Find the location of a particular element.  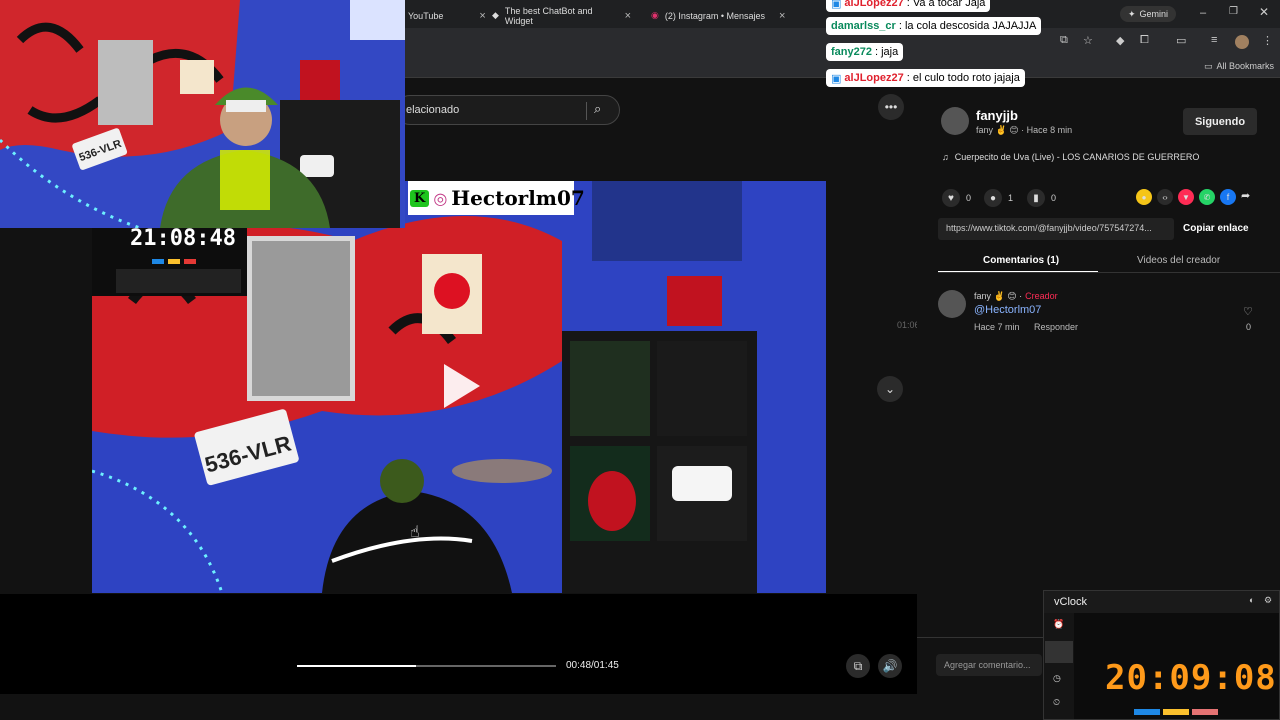

all-bookmarks: ▭ All Bookmarks is located at coordinates (1239, 66).